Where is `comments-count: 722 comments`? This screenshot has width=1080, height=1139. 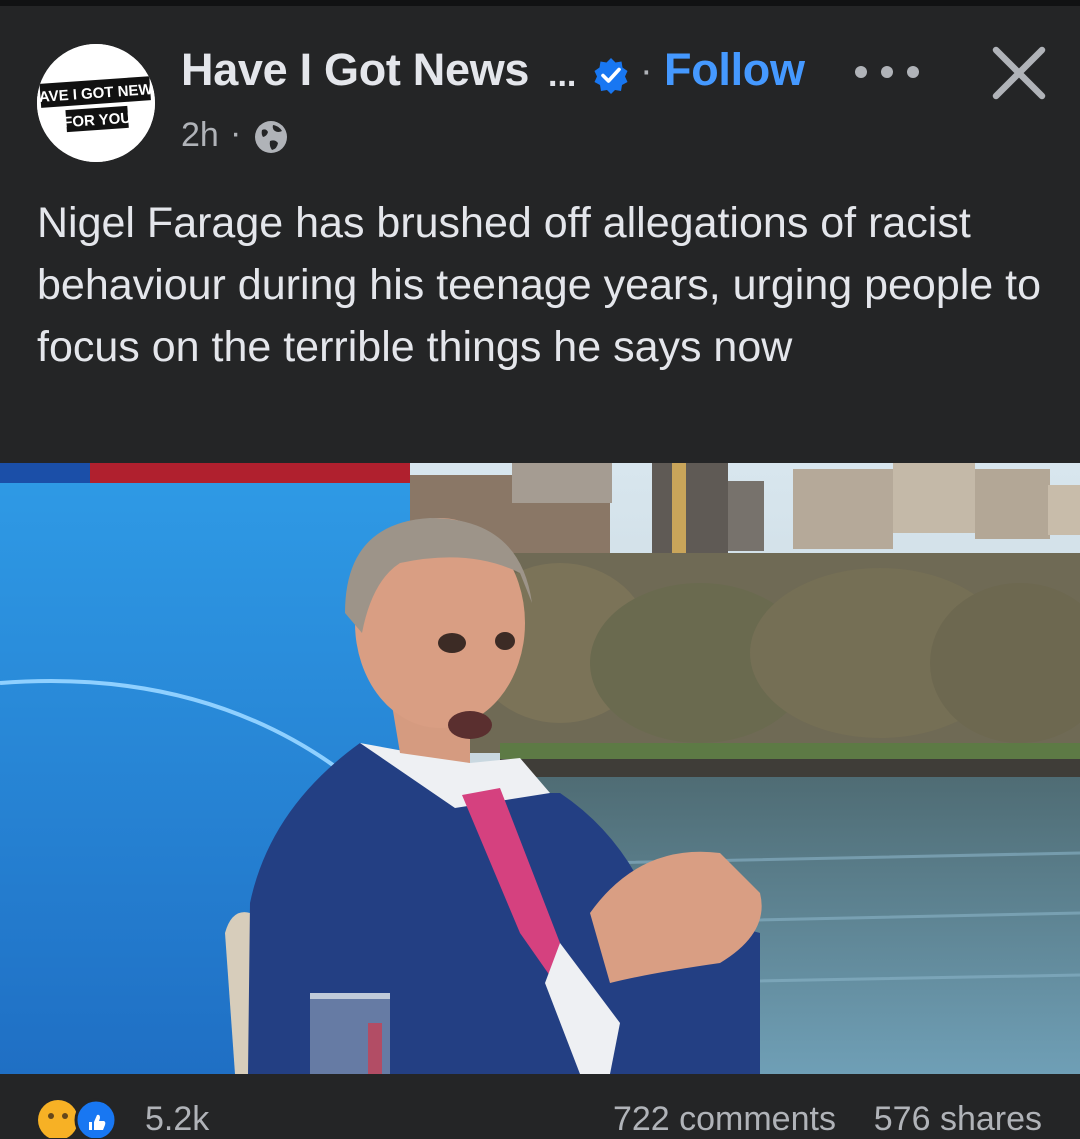
comments-count: 722 comments is located at coordinates (724, 1119).